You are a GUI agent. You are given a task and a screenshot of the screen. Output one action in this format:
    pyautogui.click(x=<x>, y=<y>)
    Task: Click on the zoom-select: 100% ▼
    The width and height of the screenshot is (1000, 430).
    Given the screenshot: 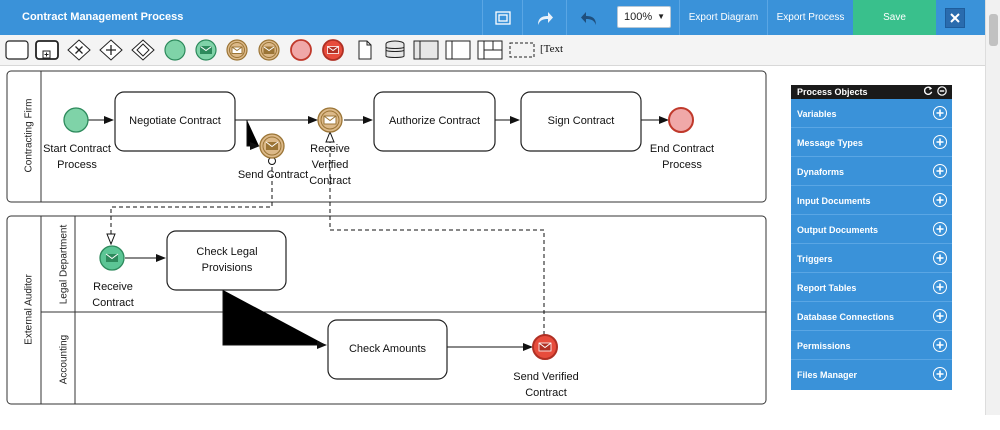 What is the action you would take?
    pyautogui.click(x=644, y=17)
    